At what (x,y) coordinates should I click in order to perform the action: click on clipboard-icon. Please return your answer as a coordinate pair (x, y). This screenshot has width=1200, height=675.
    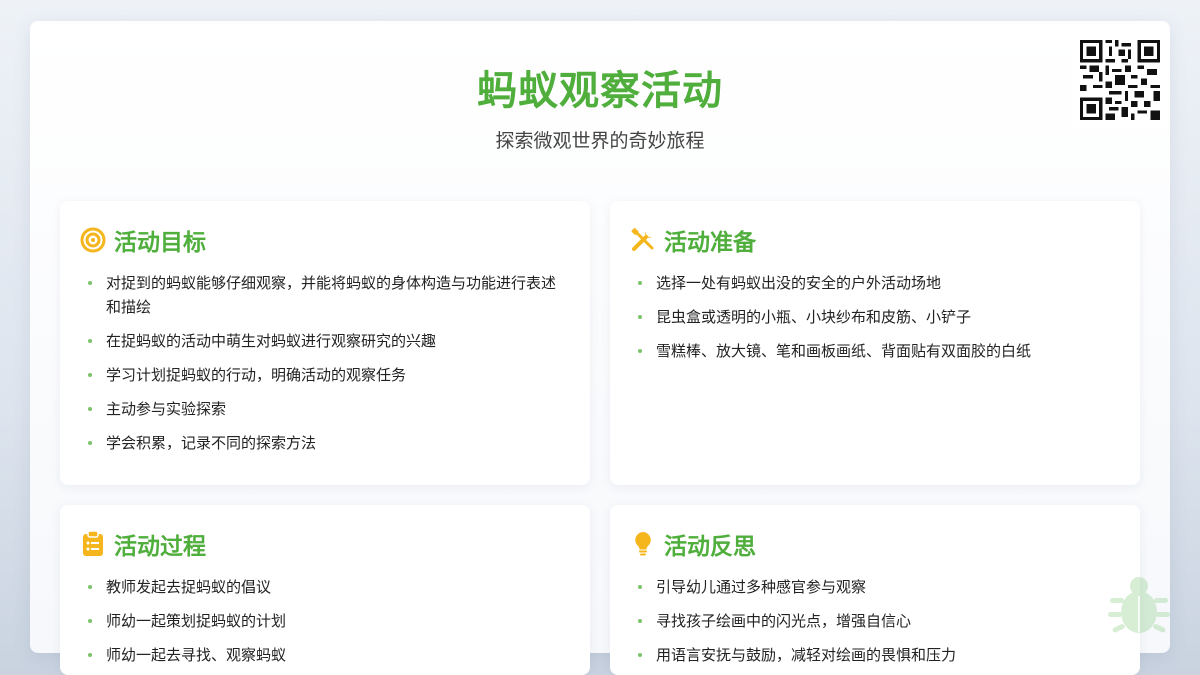
    Looking at the image, I should click on (93, 544).